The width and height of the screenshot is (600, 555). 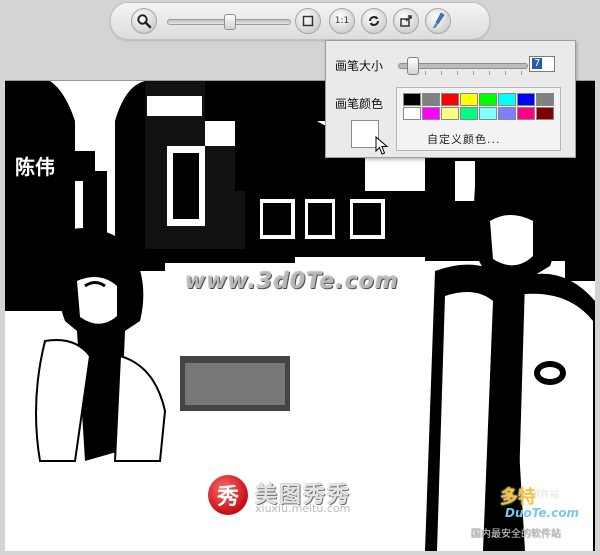 I want to click on rotate-icon, so click(x=374, y=21).